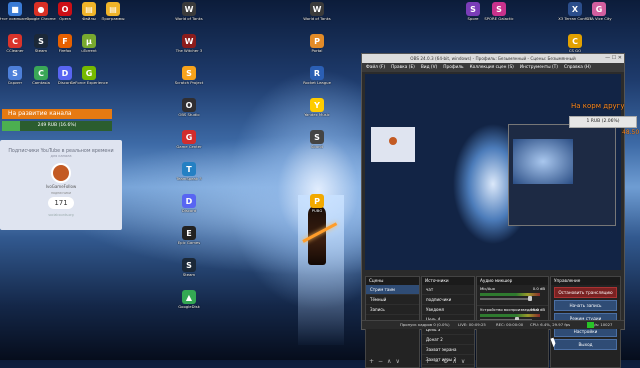 Image resolution: width=640 pixels, height=368 pixels. What do you see at coordinates (189, 41) in the screenshot?
I see `app-icon: W` at bounding box center [189, 41].